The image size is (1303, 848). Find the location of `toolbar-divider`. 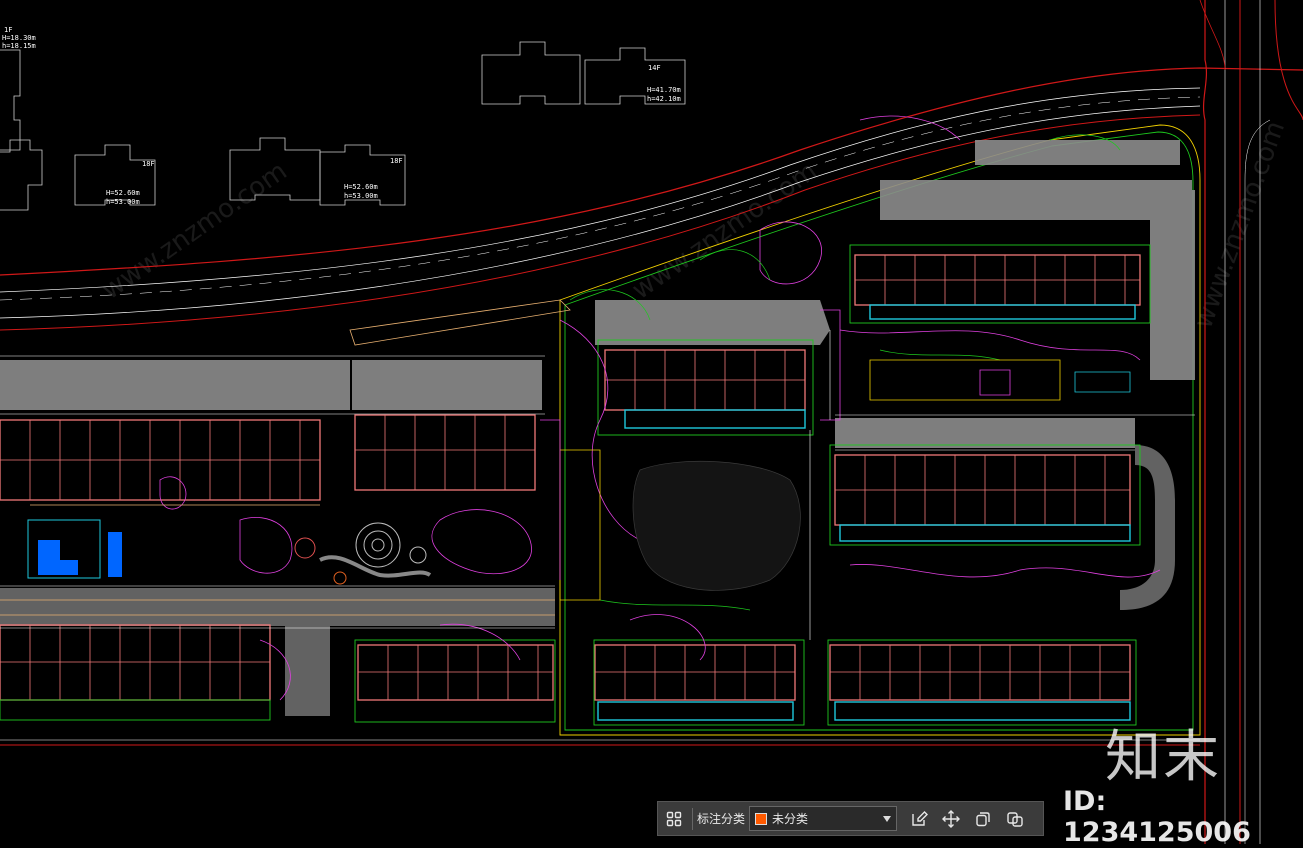

toolbar-divider is located at coordinates (692, 818).